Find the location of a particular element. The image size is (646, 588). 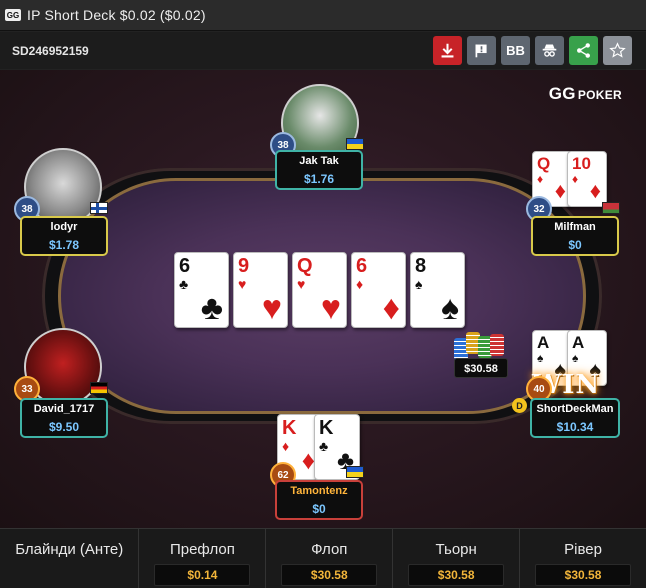

flag-icon is located at coordinates (481, 51).